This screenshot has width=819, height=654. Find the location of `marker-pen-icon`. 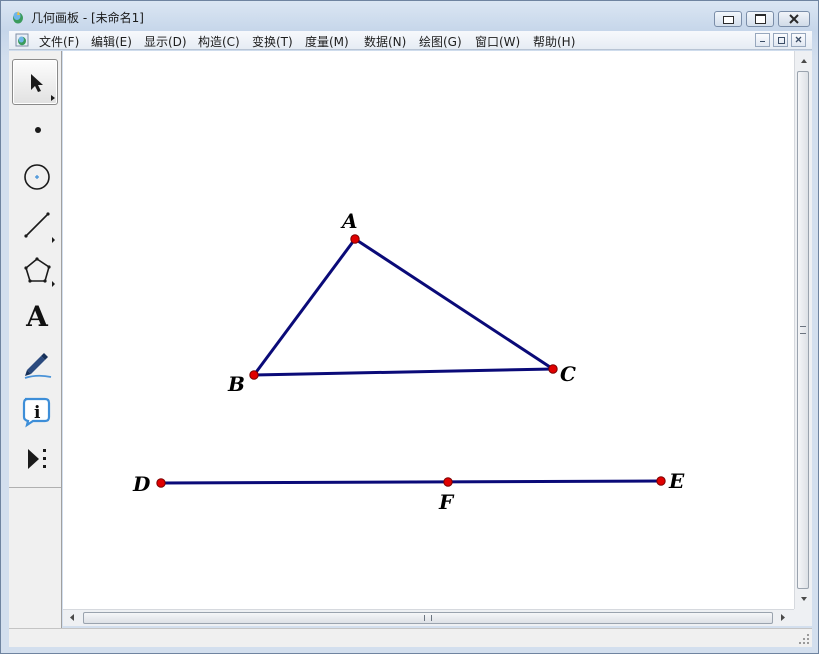

marker-pen-icon is located at coordinates (38, 366).